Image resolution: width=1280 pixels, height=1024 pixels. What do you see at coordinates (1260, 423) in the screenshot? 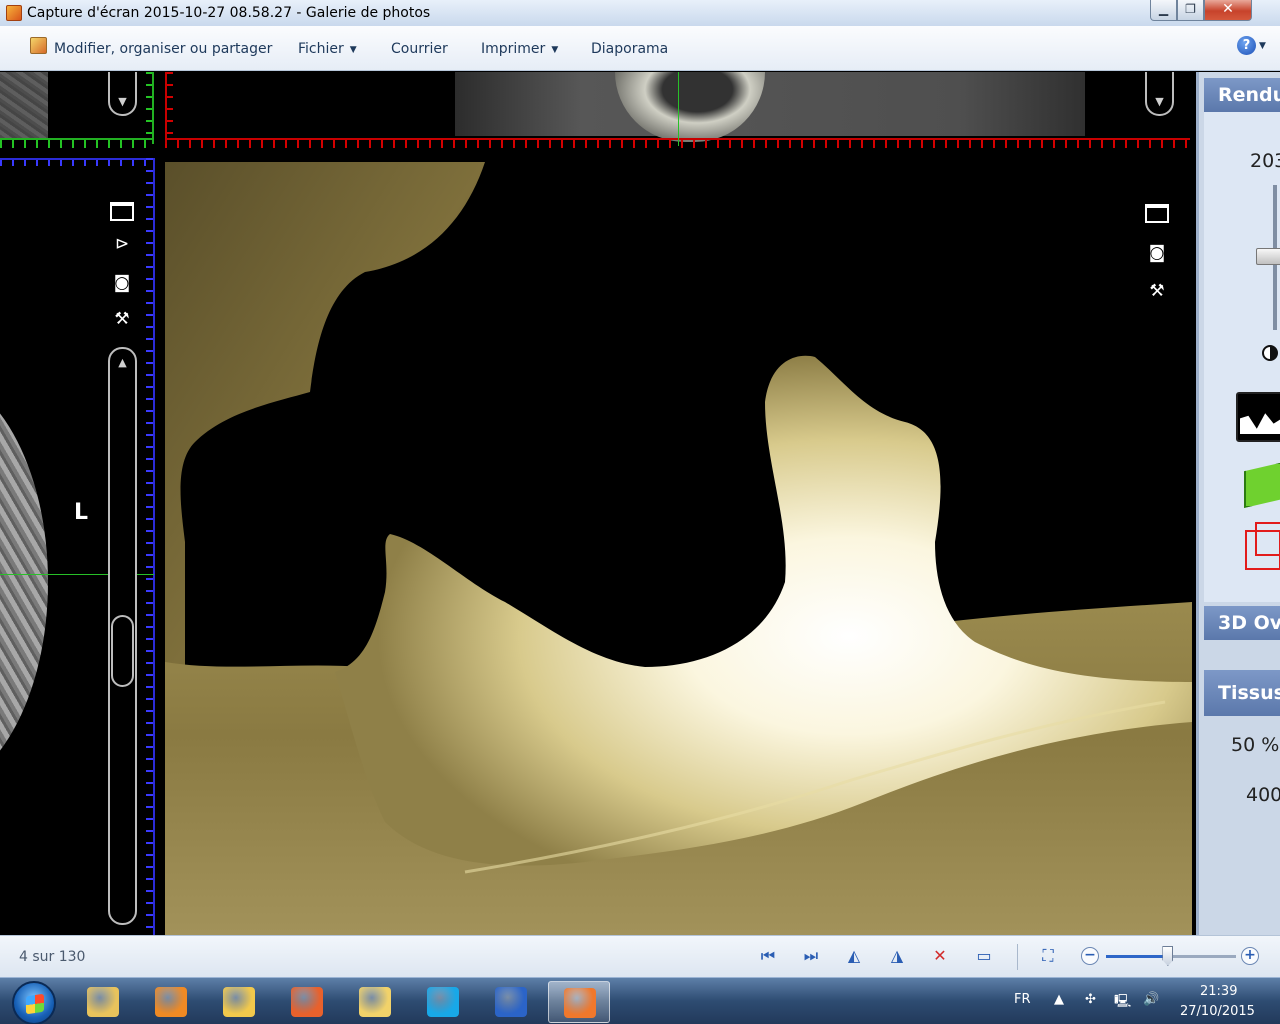
I see `histogram-curve` at bounding box center [1260, 423].